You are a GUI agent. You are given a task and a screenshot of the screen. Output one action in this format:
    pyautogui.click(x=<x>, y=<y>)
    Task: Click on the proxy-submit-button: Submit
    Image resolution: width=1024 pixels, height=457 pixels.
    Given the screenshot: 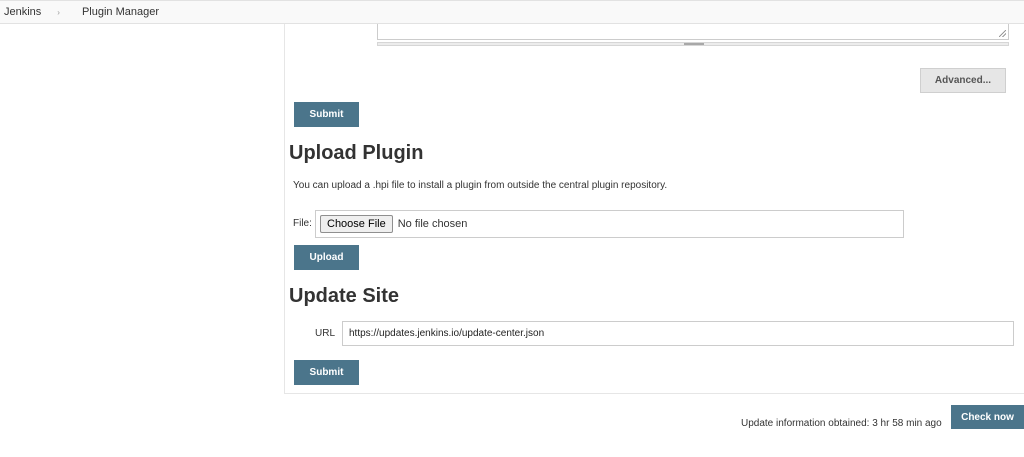 What is the action you would take?
    pyautogui.click(x=326, y=114)
    